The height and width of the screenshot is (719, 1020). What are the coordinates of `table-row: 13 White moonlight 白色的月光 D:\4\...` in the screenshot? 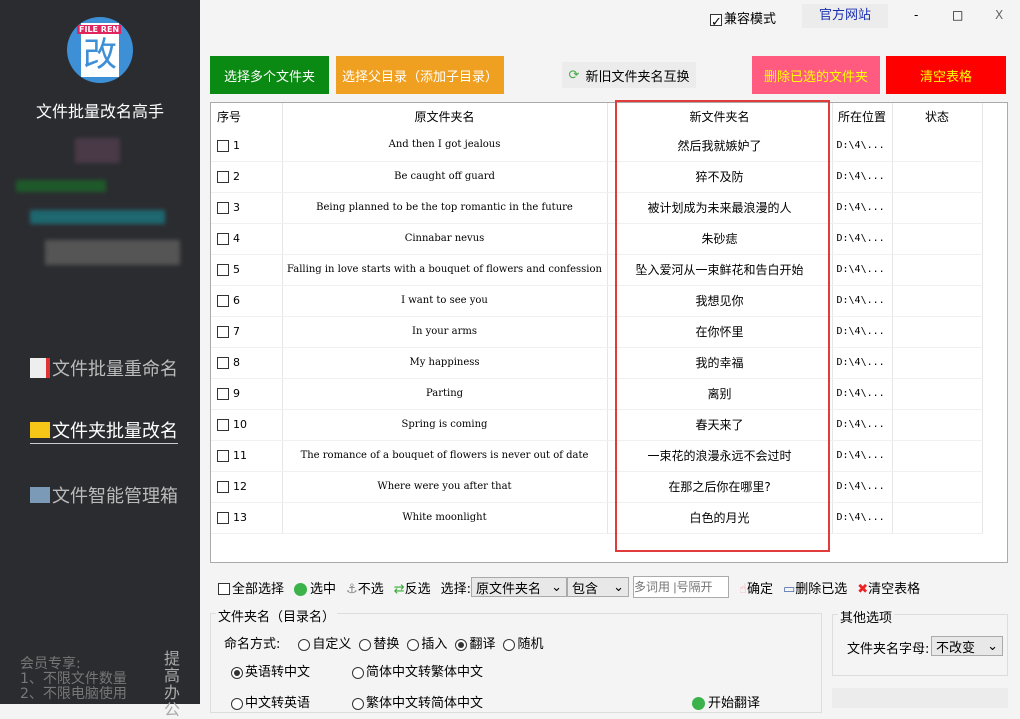 It's located at (597, 518).